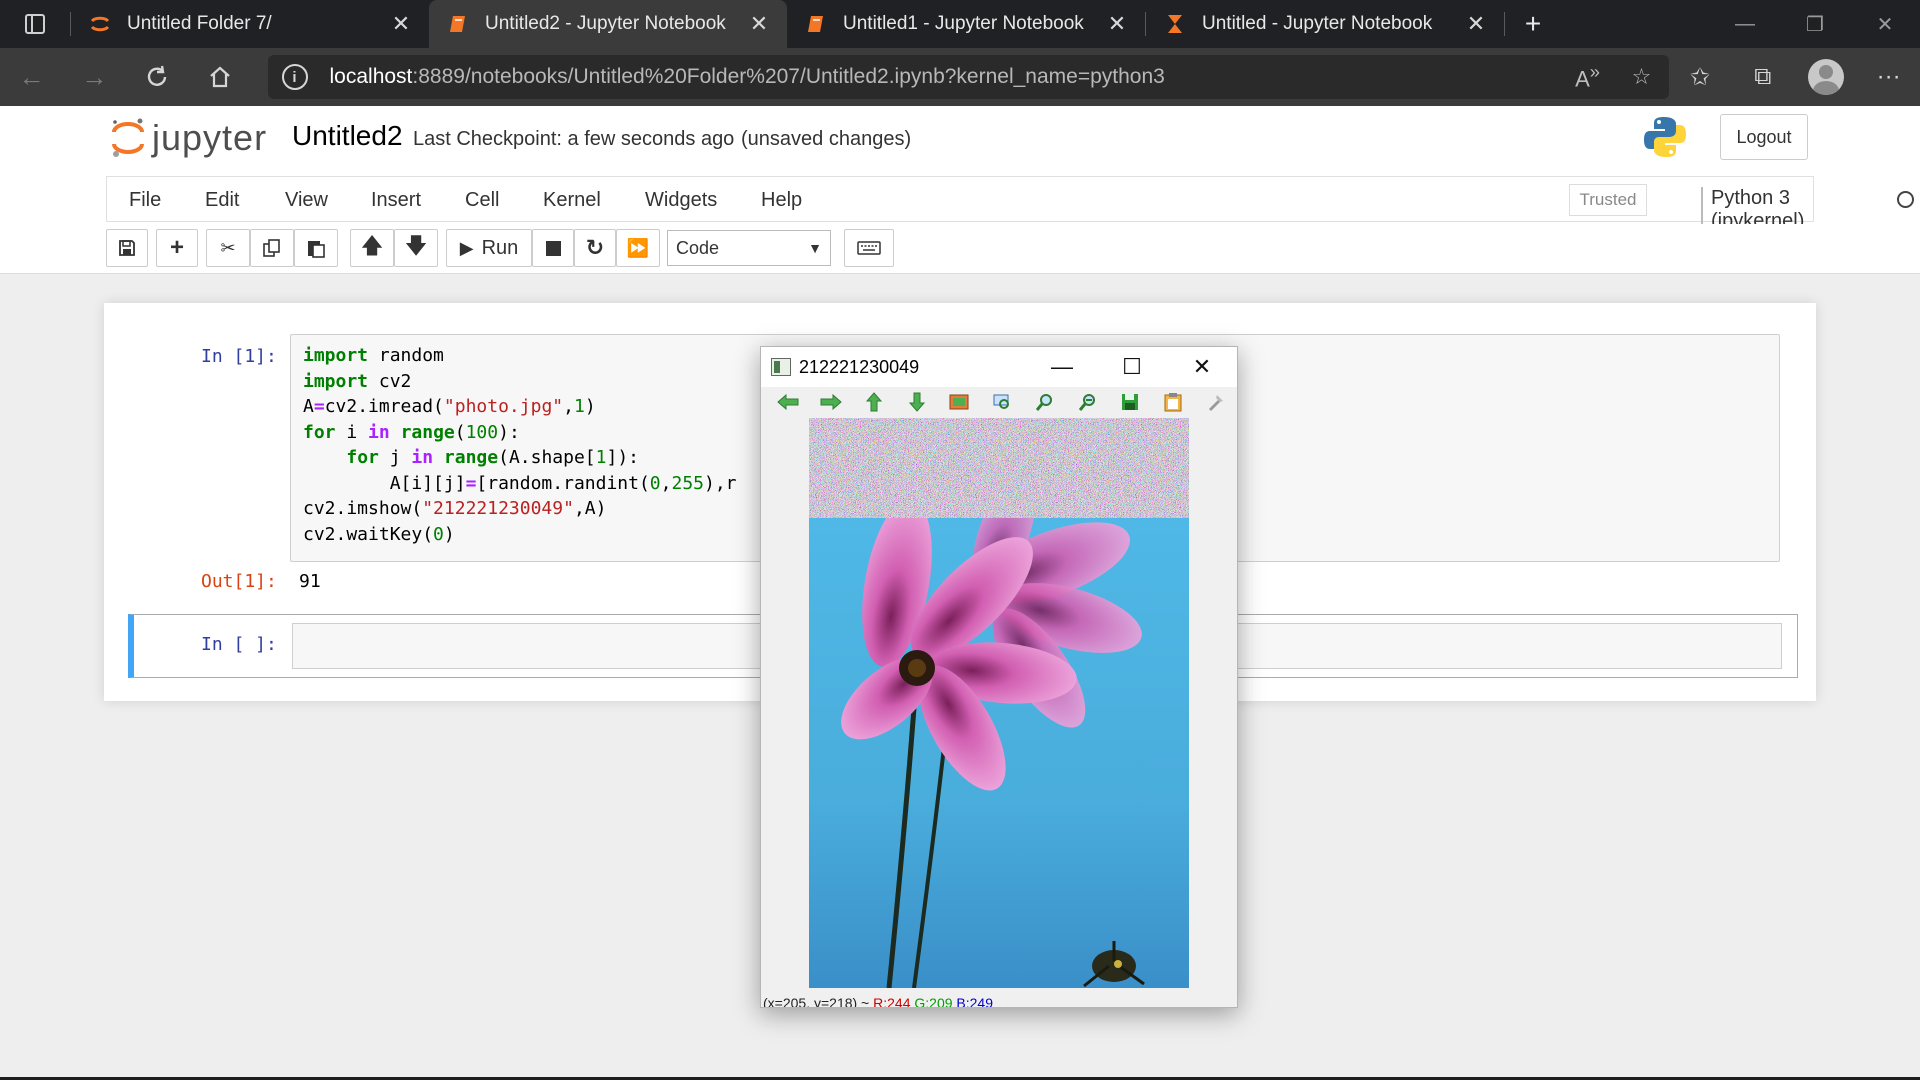  What do you see at coordinates (1173, 402) in the screenshot?
I see `copy-image-icon` at bounding box center [1173, 402].